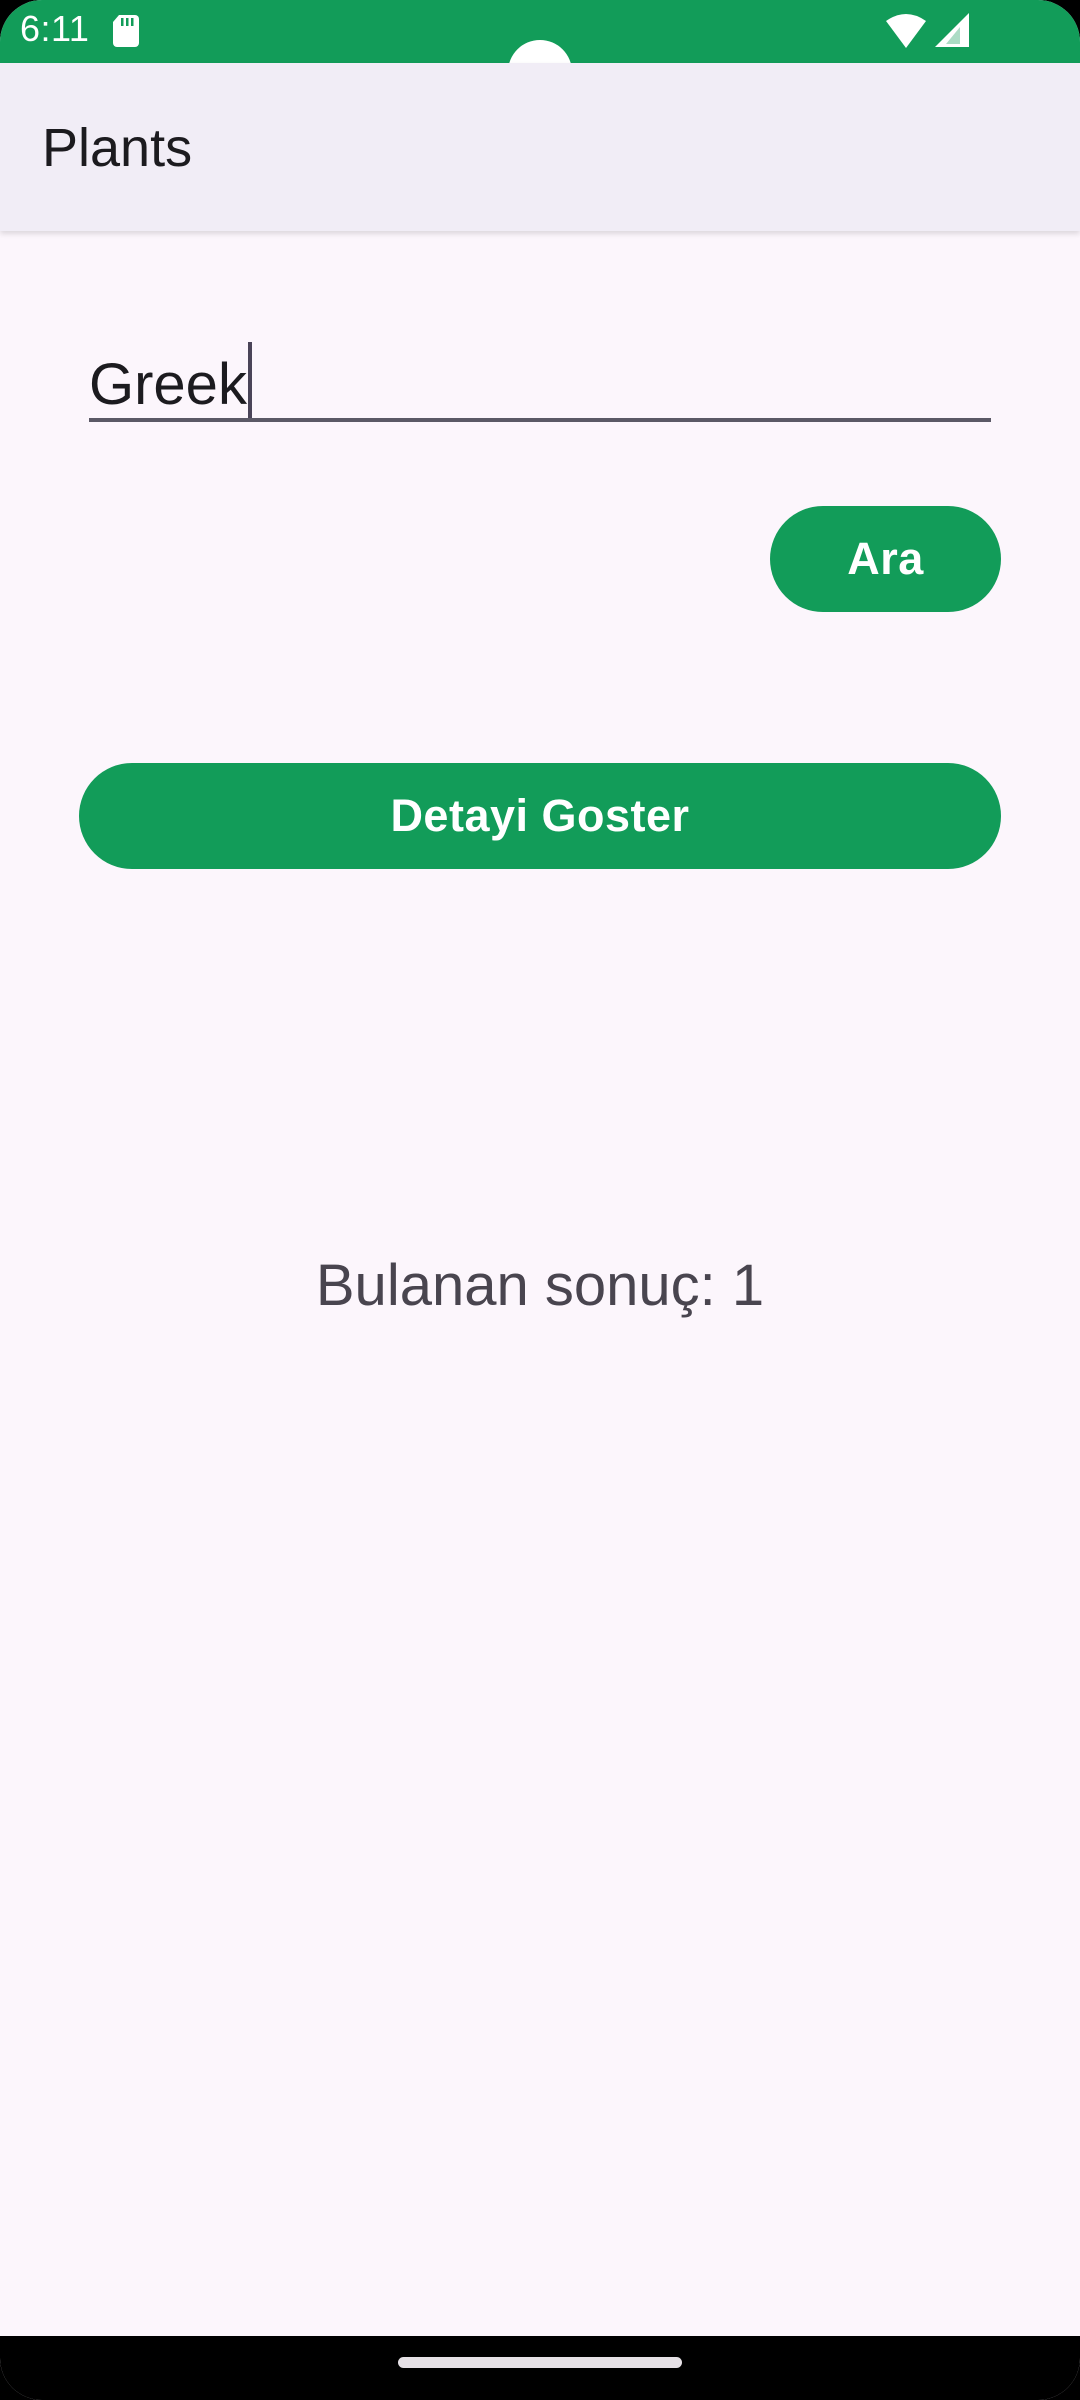 This screenshot has width=1080, height=2400. I want to click on search-input-value: Greek, so click(170, 380).